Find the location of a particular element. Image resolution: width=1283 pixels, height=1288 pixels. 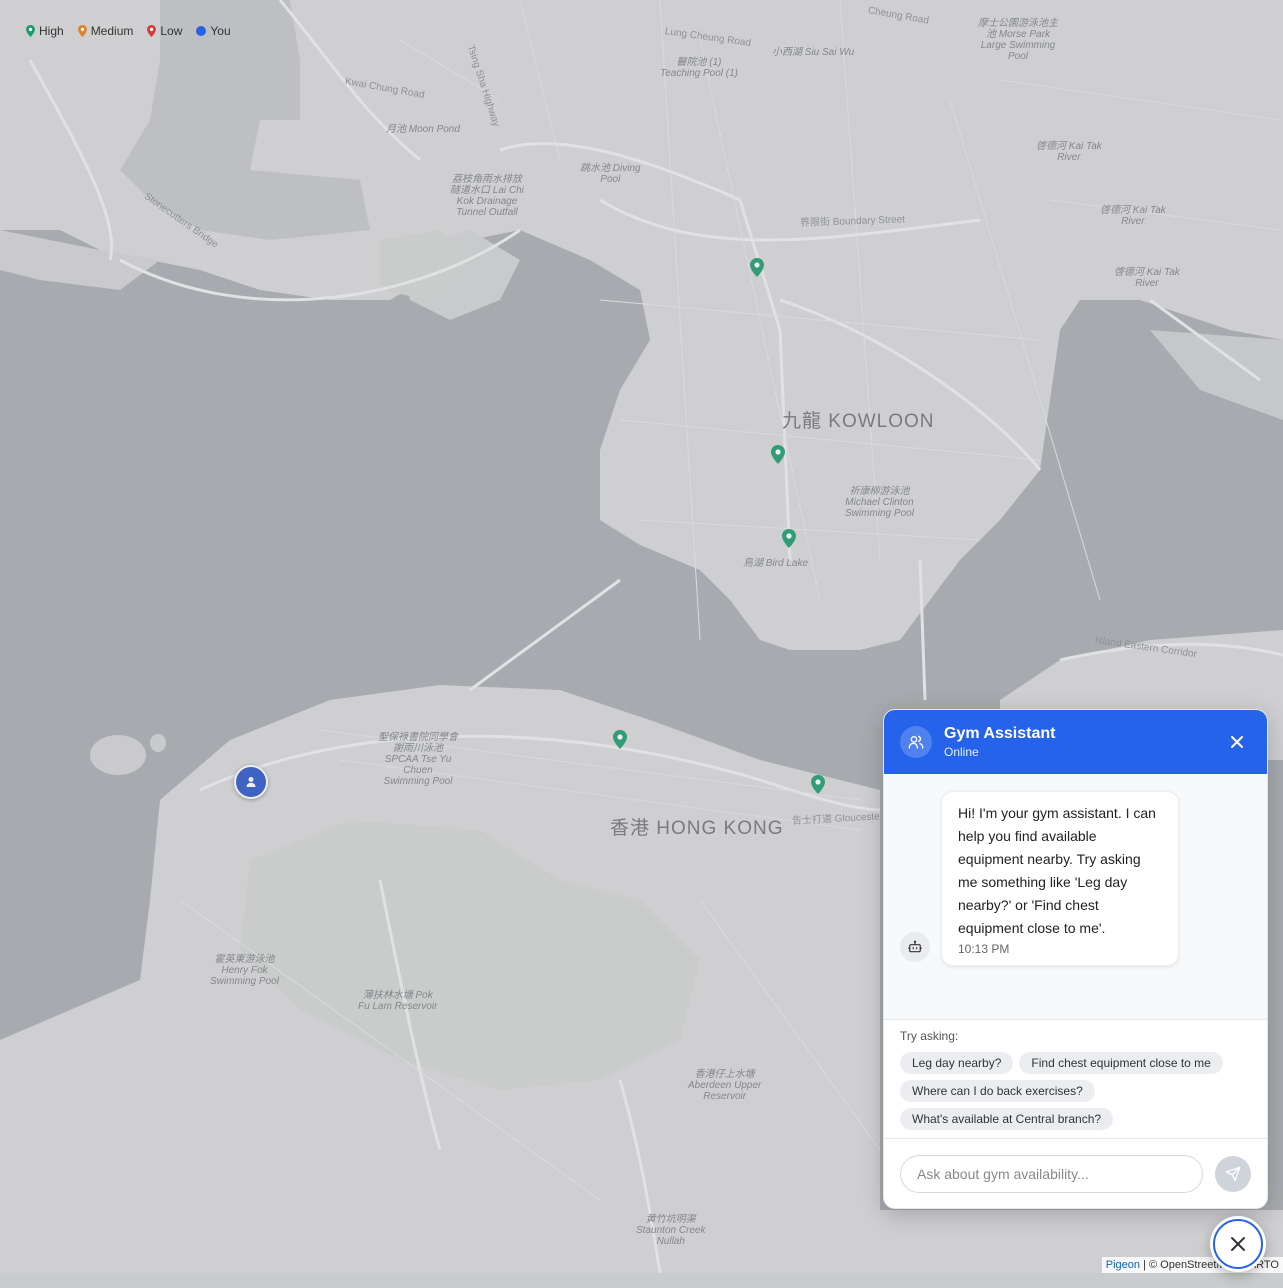

person-icon is located at coordinates (251, 782).